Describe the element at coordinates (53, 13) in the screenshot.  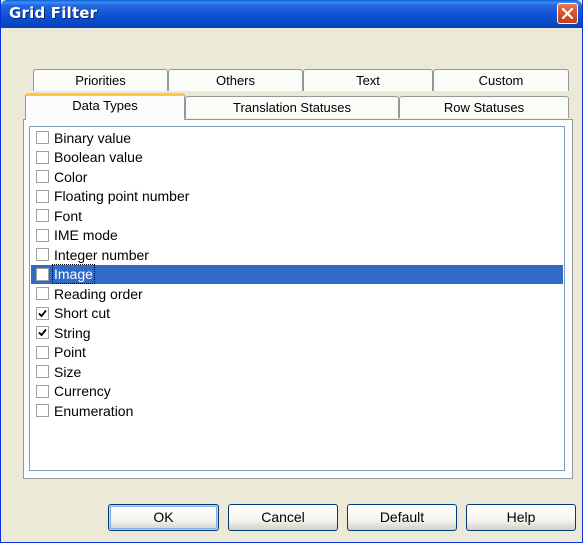
I see `window-title: Grid Filter` at that location.